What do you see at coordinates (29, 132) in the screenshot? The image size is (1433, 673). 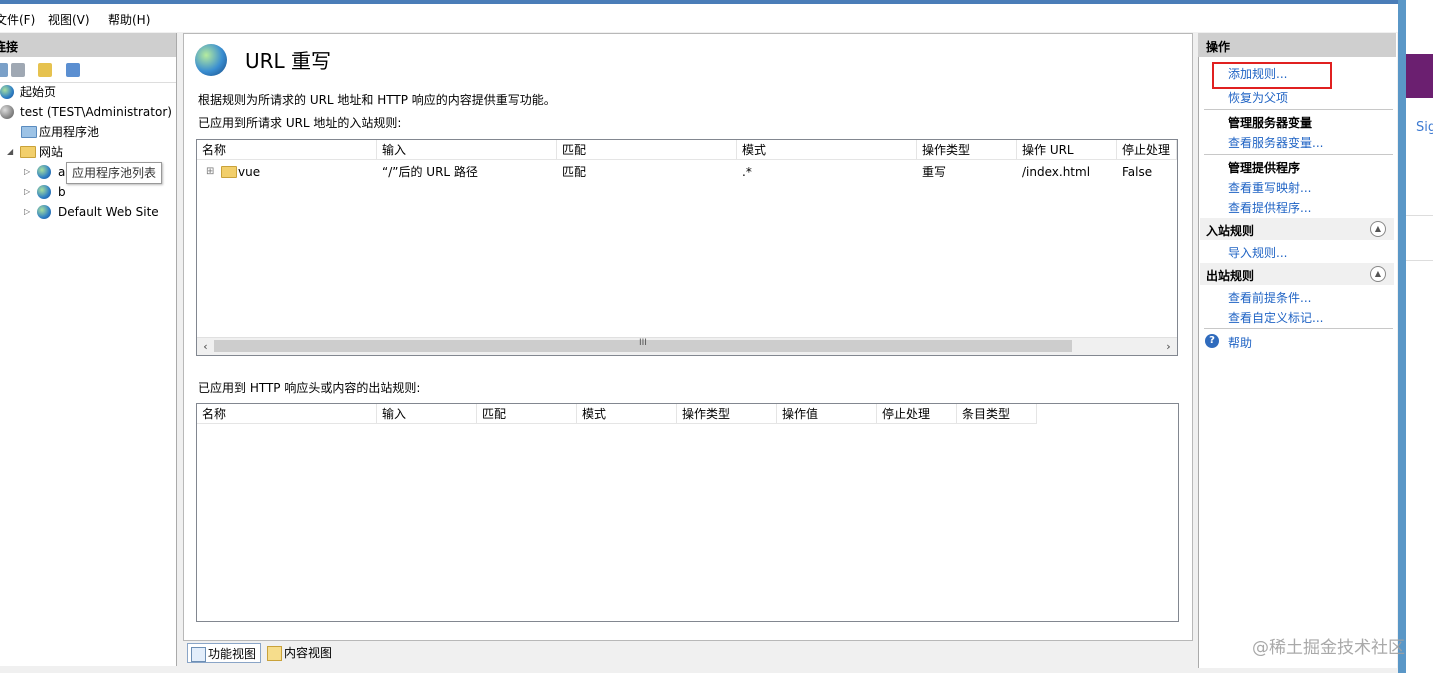 I see `app-pools-icon` at bounding box center [29, 132].